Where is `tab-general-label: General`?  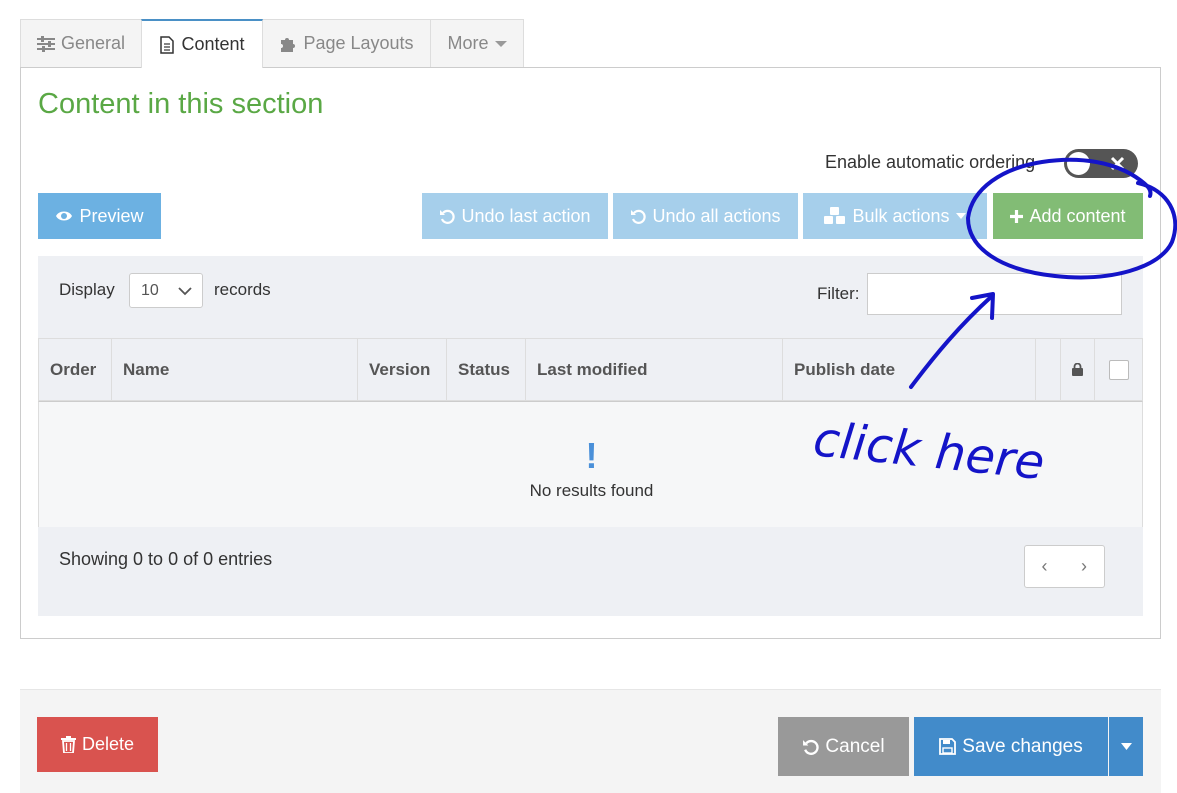
tab-general-label: General is located at coordinates (93, 43).